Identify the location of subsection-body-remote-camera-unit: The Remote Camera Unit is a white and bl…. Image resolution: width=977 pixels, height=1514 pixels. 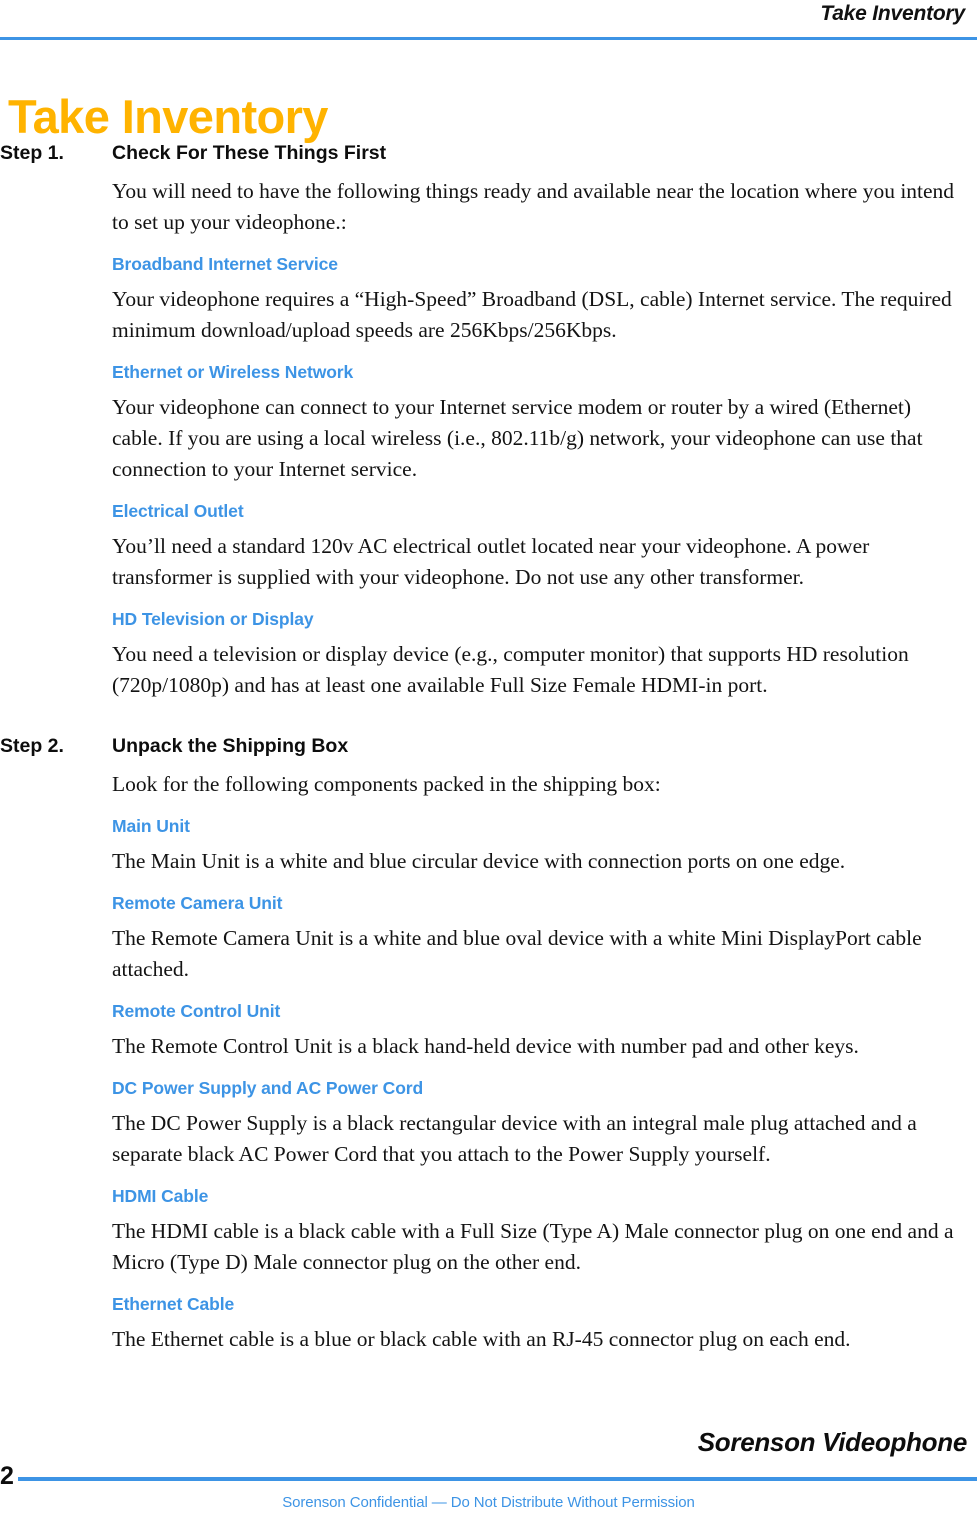
(517, 953).